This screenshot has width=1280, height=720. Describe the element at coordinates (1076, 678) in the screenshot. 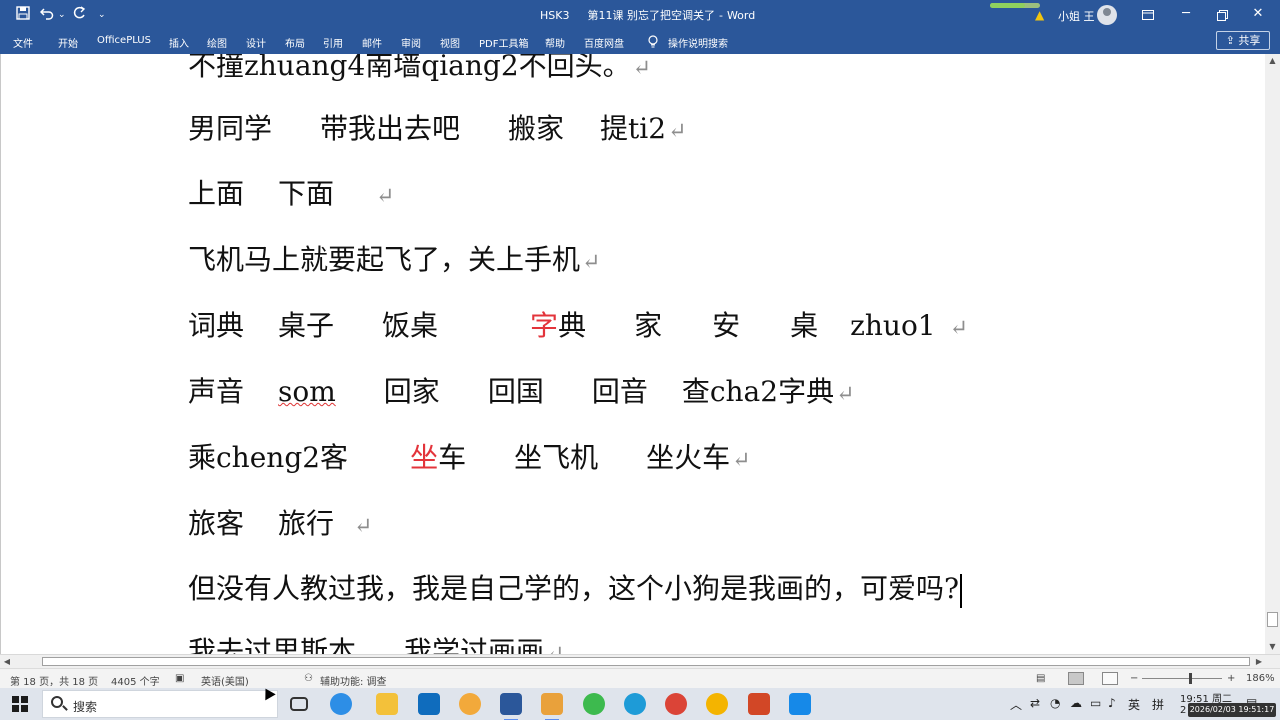

I see `print-layout-view-icon` at that location.